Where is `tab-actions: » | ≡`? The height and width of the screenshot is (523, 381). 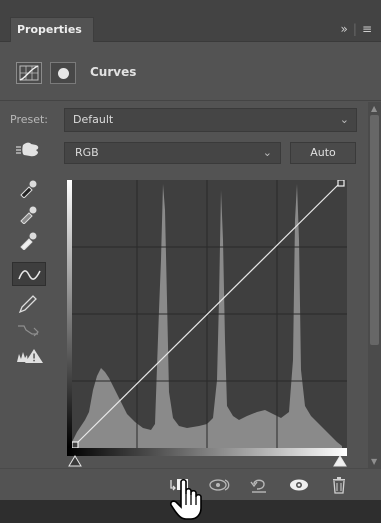
tab-actions: » | ≡ is located at coordinates (357, 29).